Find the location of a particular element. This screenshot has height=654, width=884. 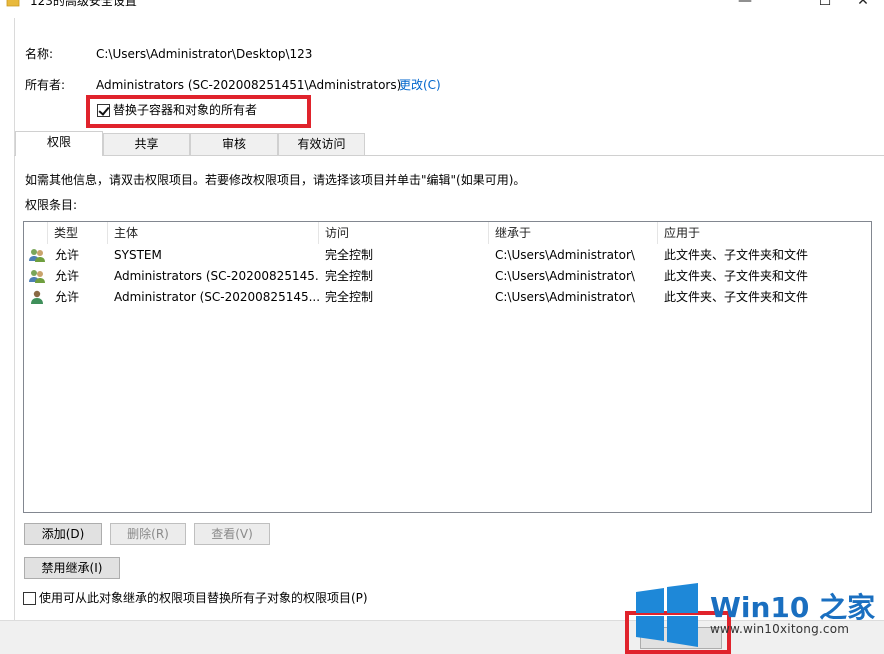

close-button: ✕ is located at coordinates (862, 6).